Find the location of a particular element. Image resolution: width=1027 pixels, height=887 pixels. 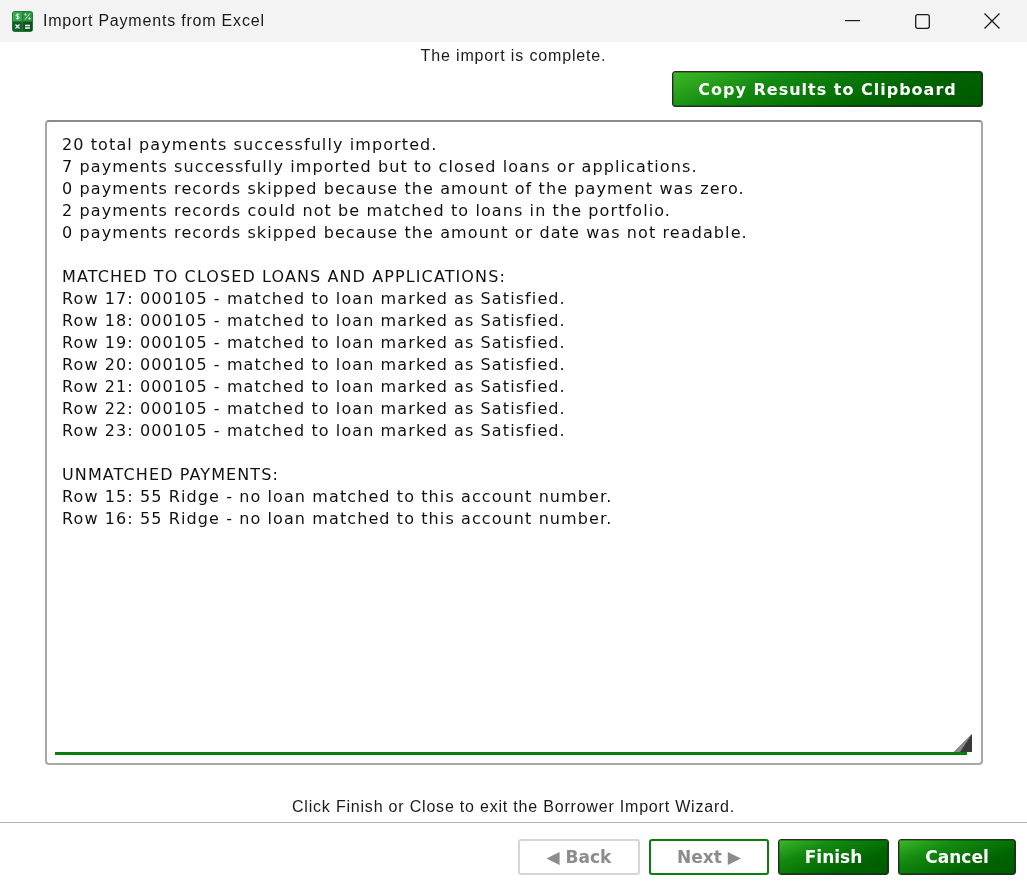

summary-line: 0 payments records skipped because the amount of the payment was zero. is located at coordinates (403, 189).